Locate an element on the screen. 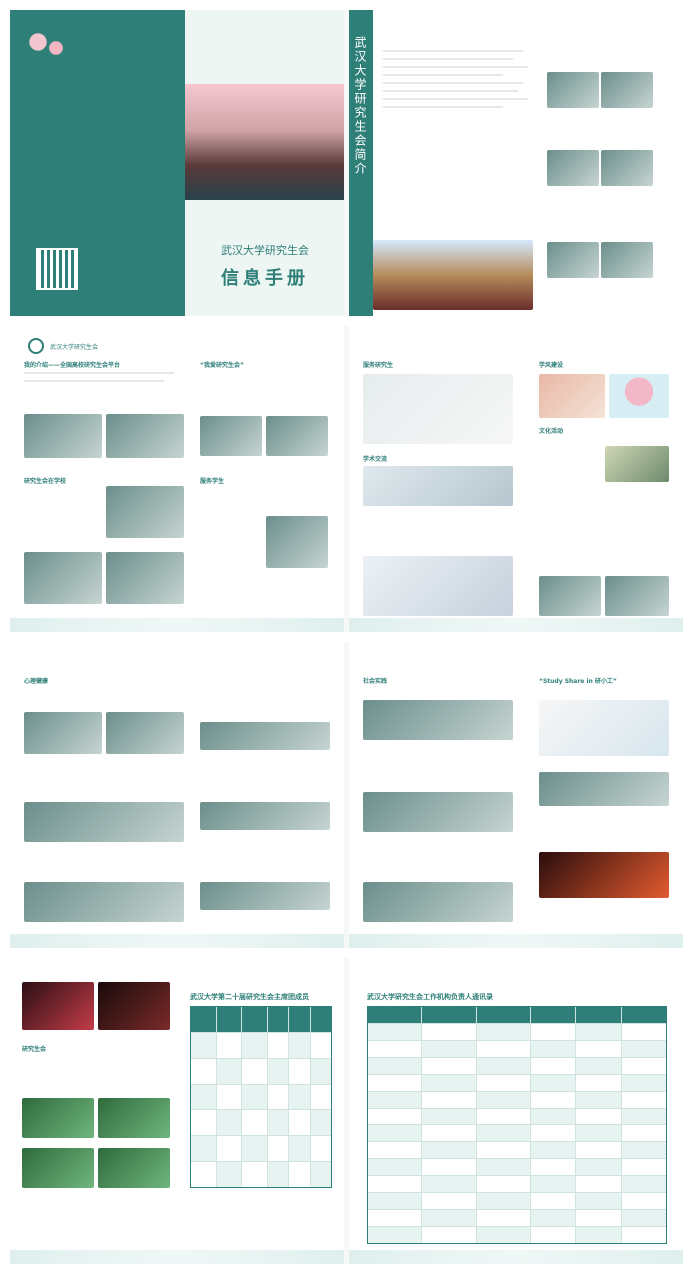  member-table-2: 武汉大学研究生会工作机构负责人通讯录 is located at coordinates (517, 1118).